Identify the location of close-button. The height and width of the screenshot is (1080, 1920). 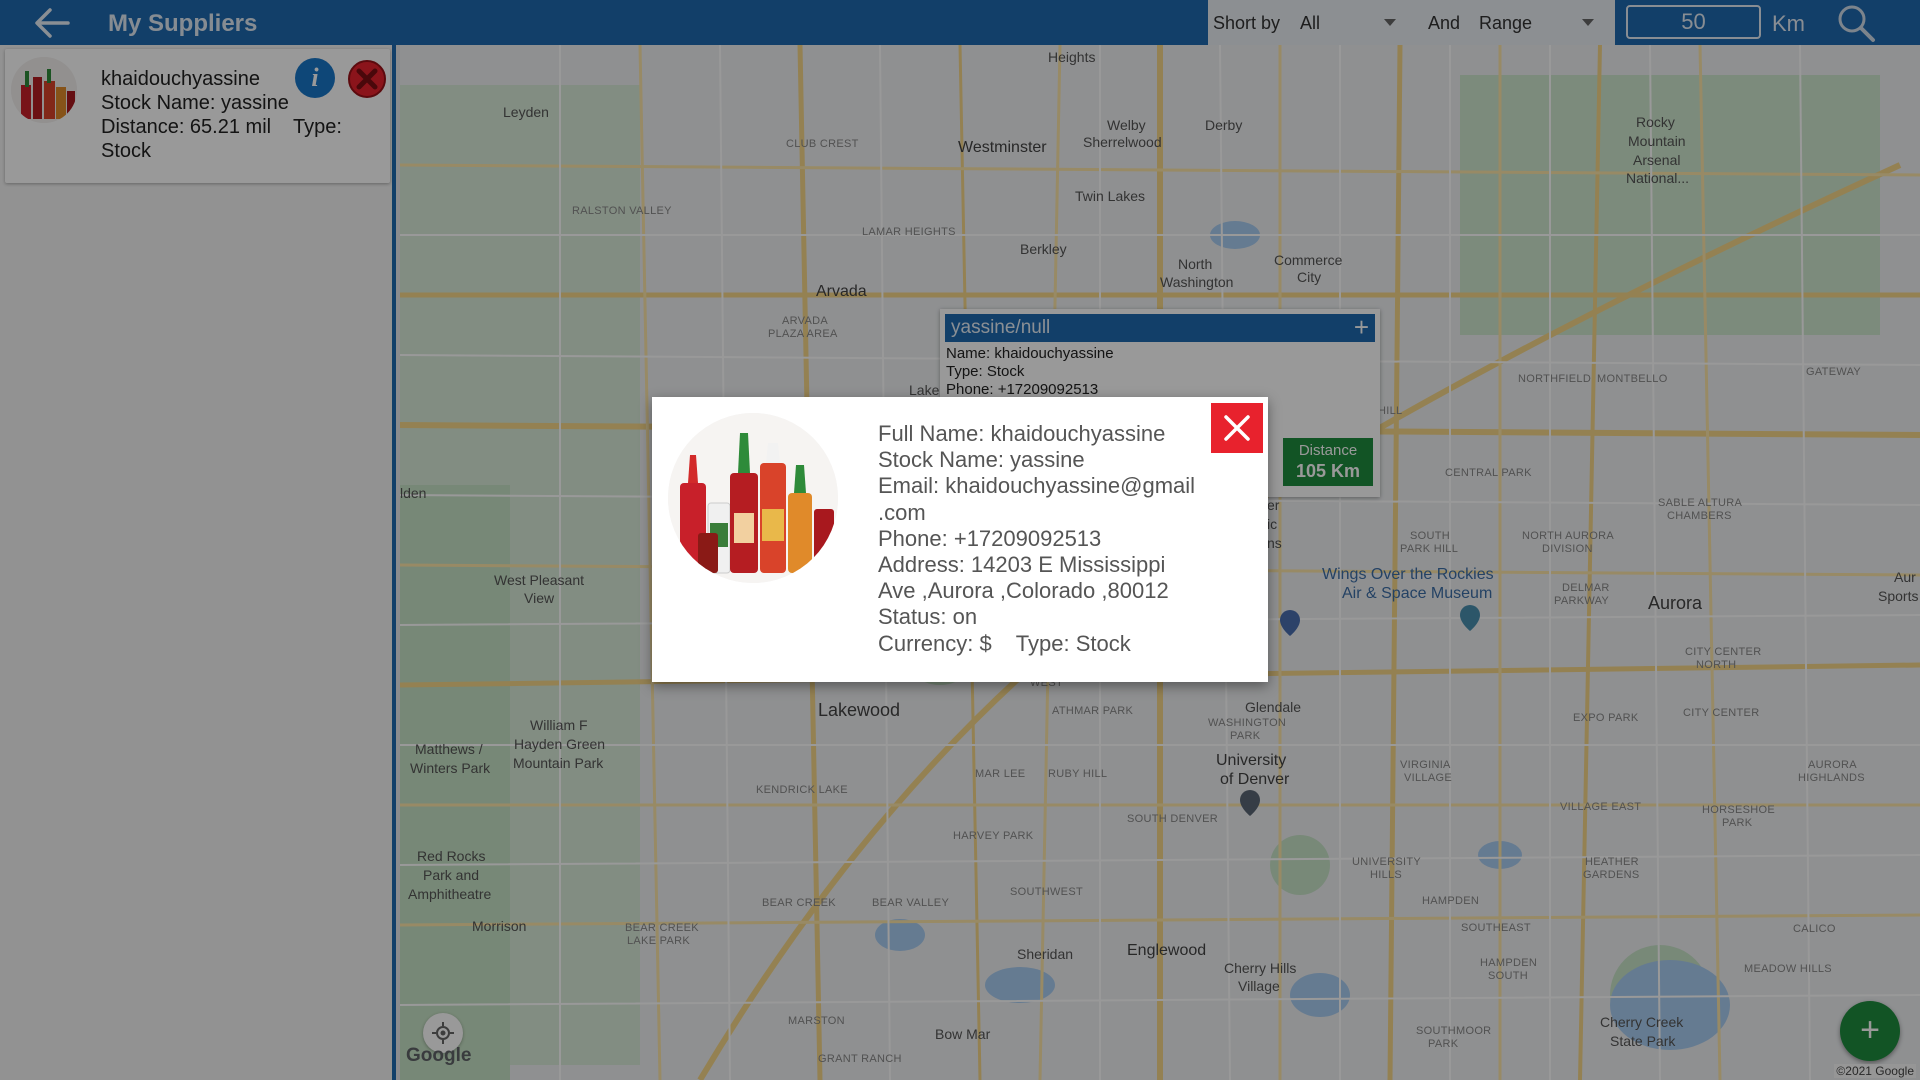
(1237, 428).